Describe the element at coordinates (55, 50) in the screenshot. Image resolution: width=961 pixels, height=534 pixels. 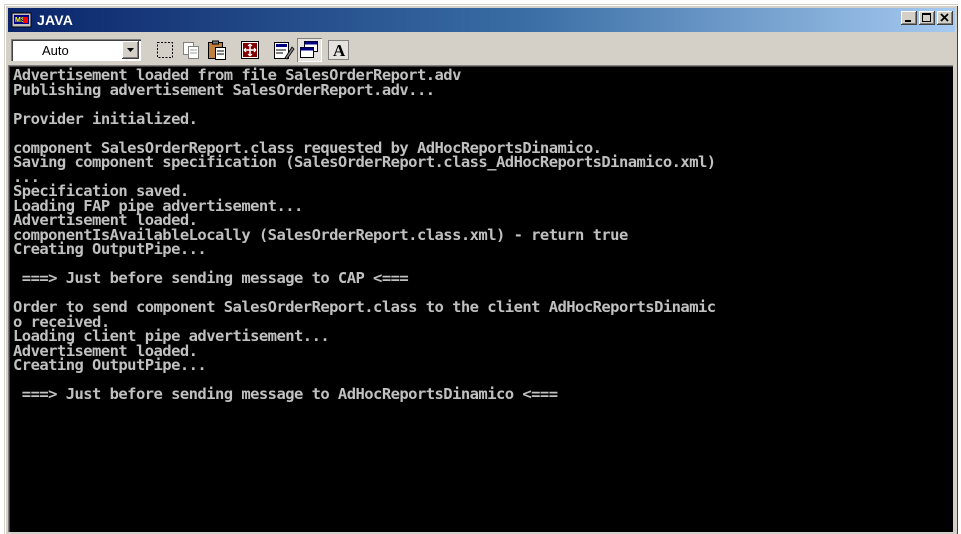
I see `font-size-value: Auto` at that location.